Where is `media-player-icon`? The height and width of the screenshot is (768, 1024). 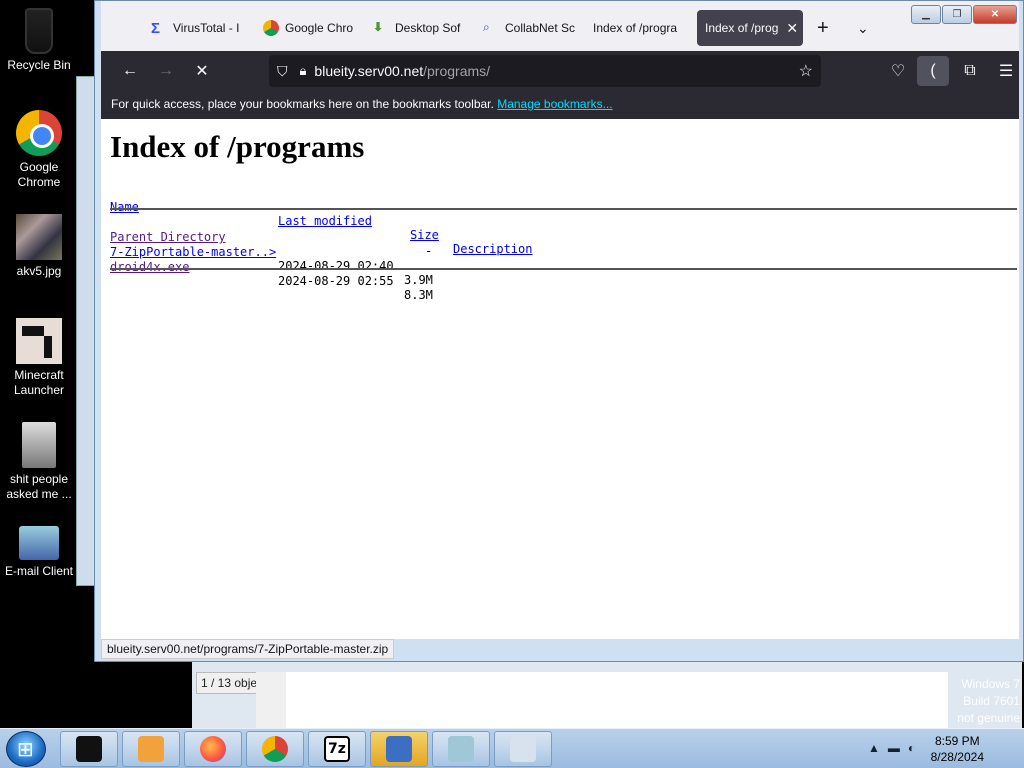 media-player-icon is located at coordinates (151, 749).